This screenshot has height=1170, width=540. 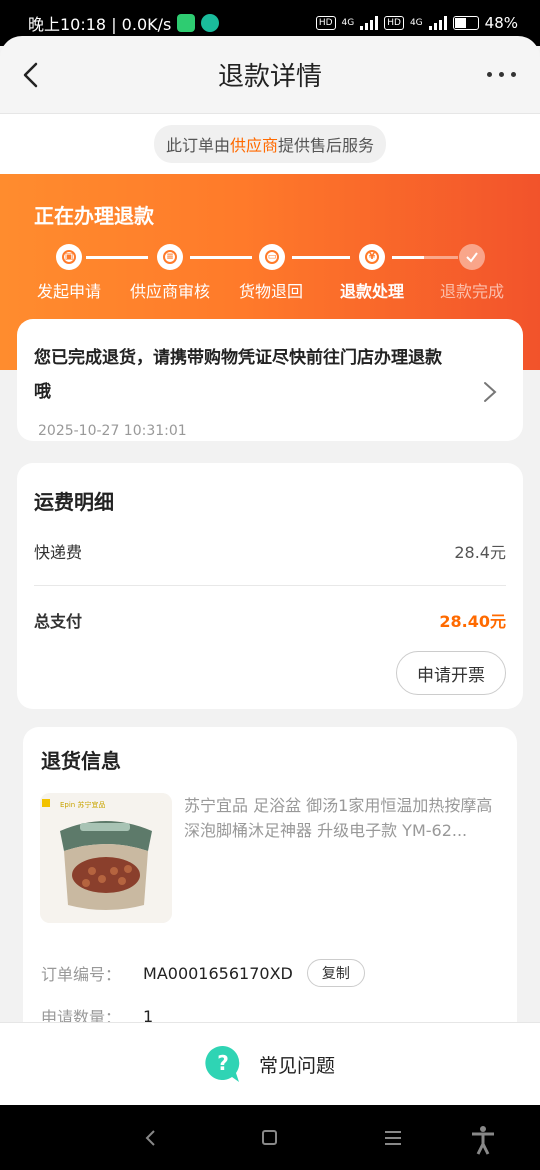 What do you see at coordinates (325, 23) in the screenshot?
I see `hd-badge: HD` at bounding box center [325, 23].